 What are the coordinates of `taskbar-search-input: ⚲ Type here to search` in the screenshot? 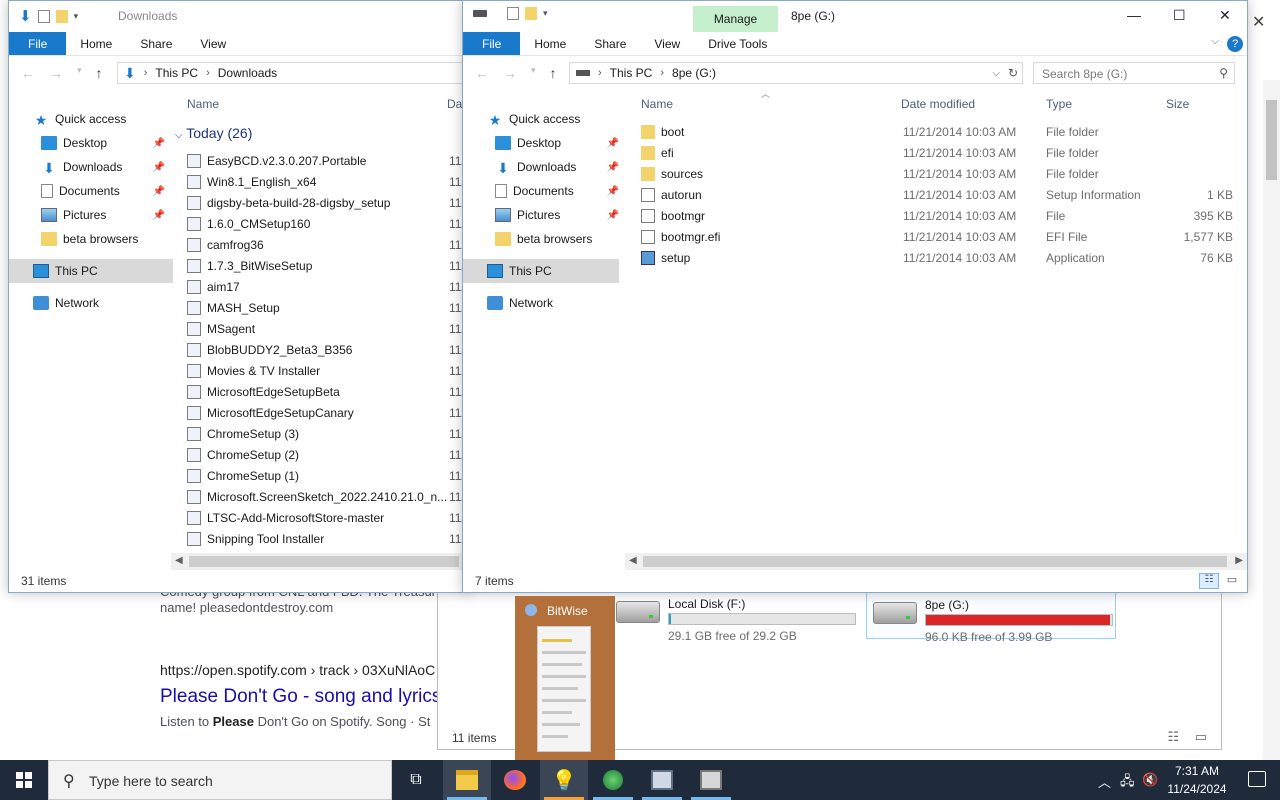 It's located at (220, 780).